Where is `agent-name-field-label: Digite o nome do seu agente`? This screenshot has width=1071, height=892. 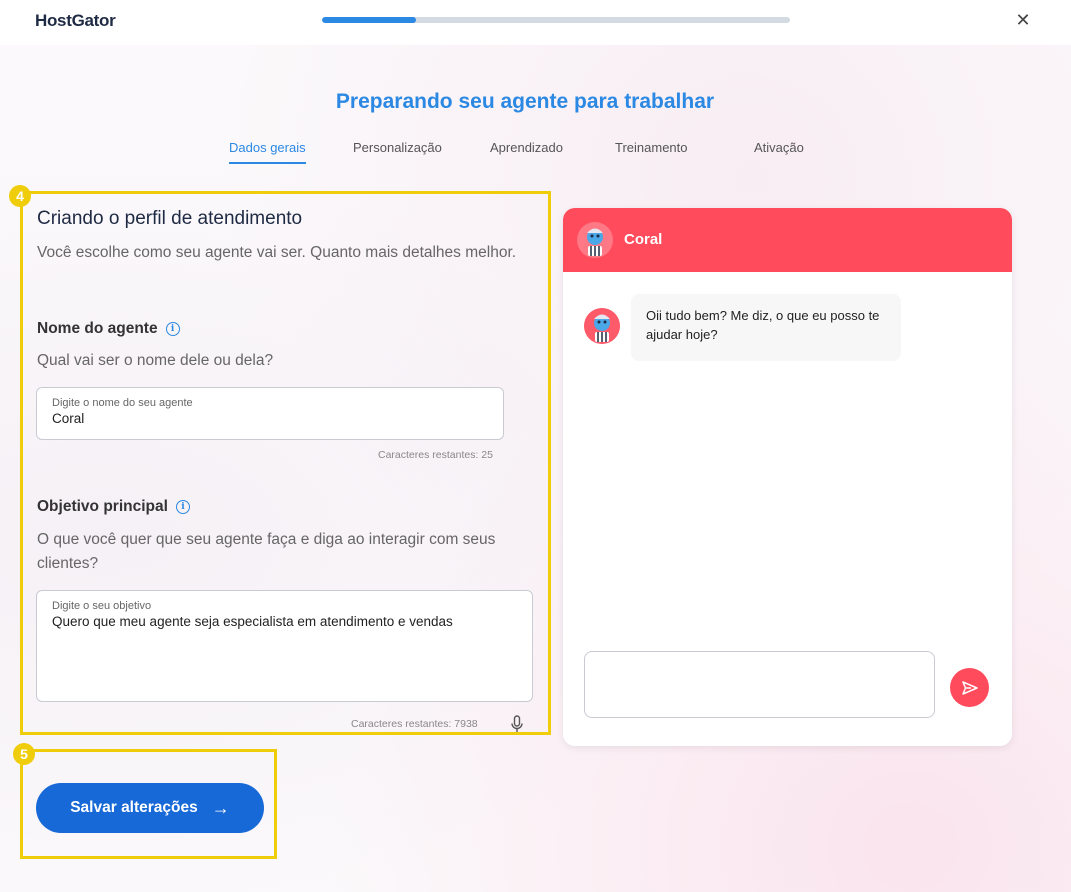
agent-name-field-label: Digite o nome do seu agente is located at coordinates (122, 403).